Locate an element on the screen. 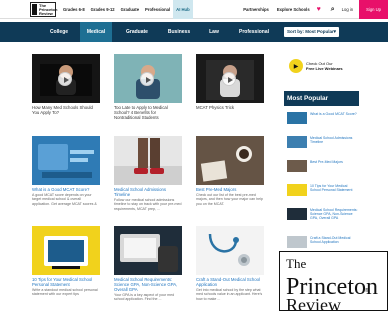 This screenshot has width=388, height=324. popular-item: What is a Good MCAT Score? is located at coordinates (321, 120).